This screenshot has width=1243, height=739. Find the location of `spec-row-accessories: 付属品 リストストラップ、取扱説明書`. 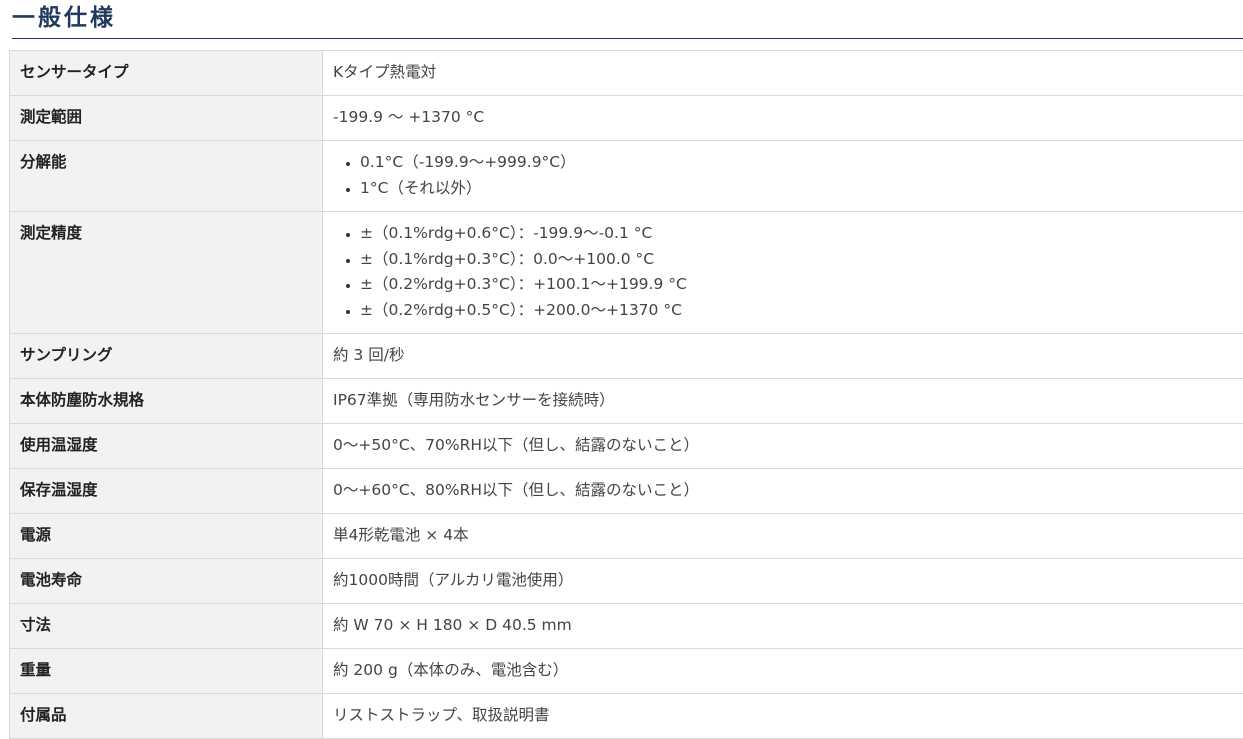

spec-row-accessories: 付属品 リストストラップ、取扱説明書 is located at coordinates (626, 716).